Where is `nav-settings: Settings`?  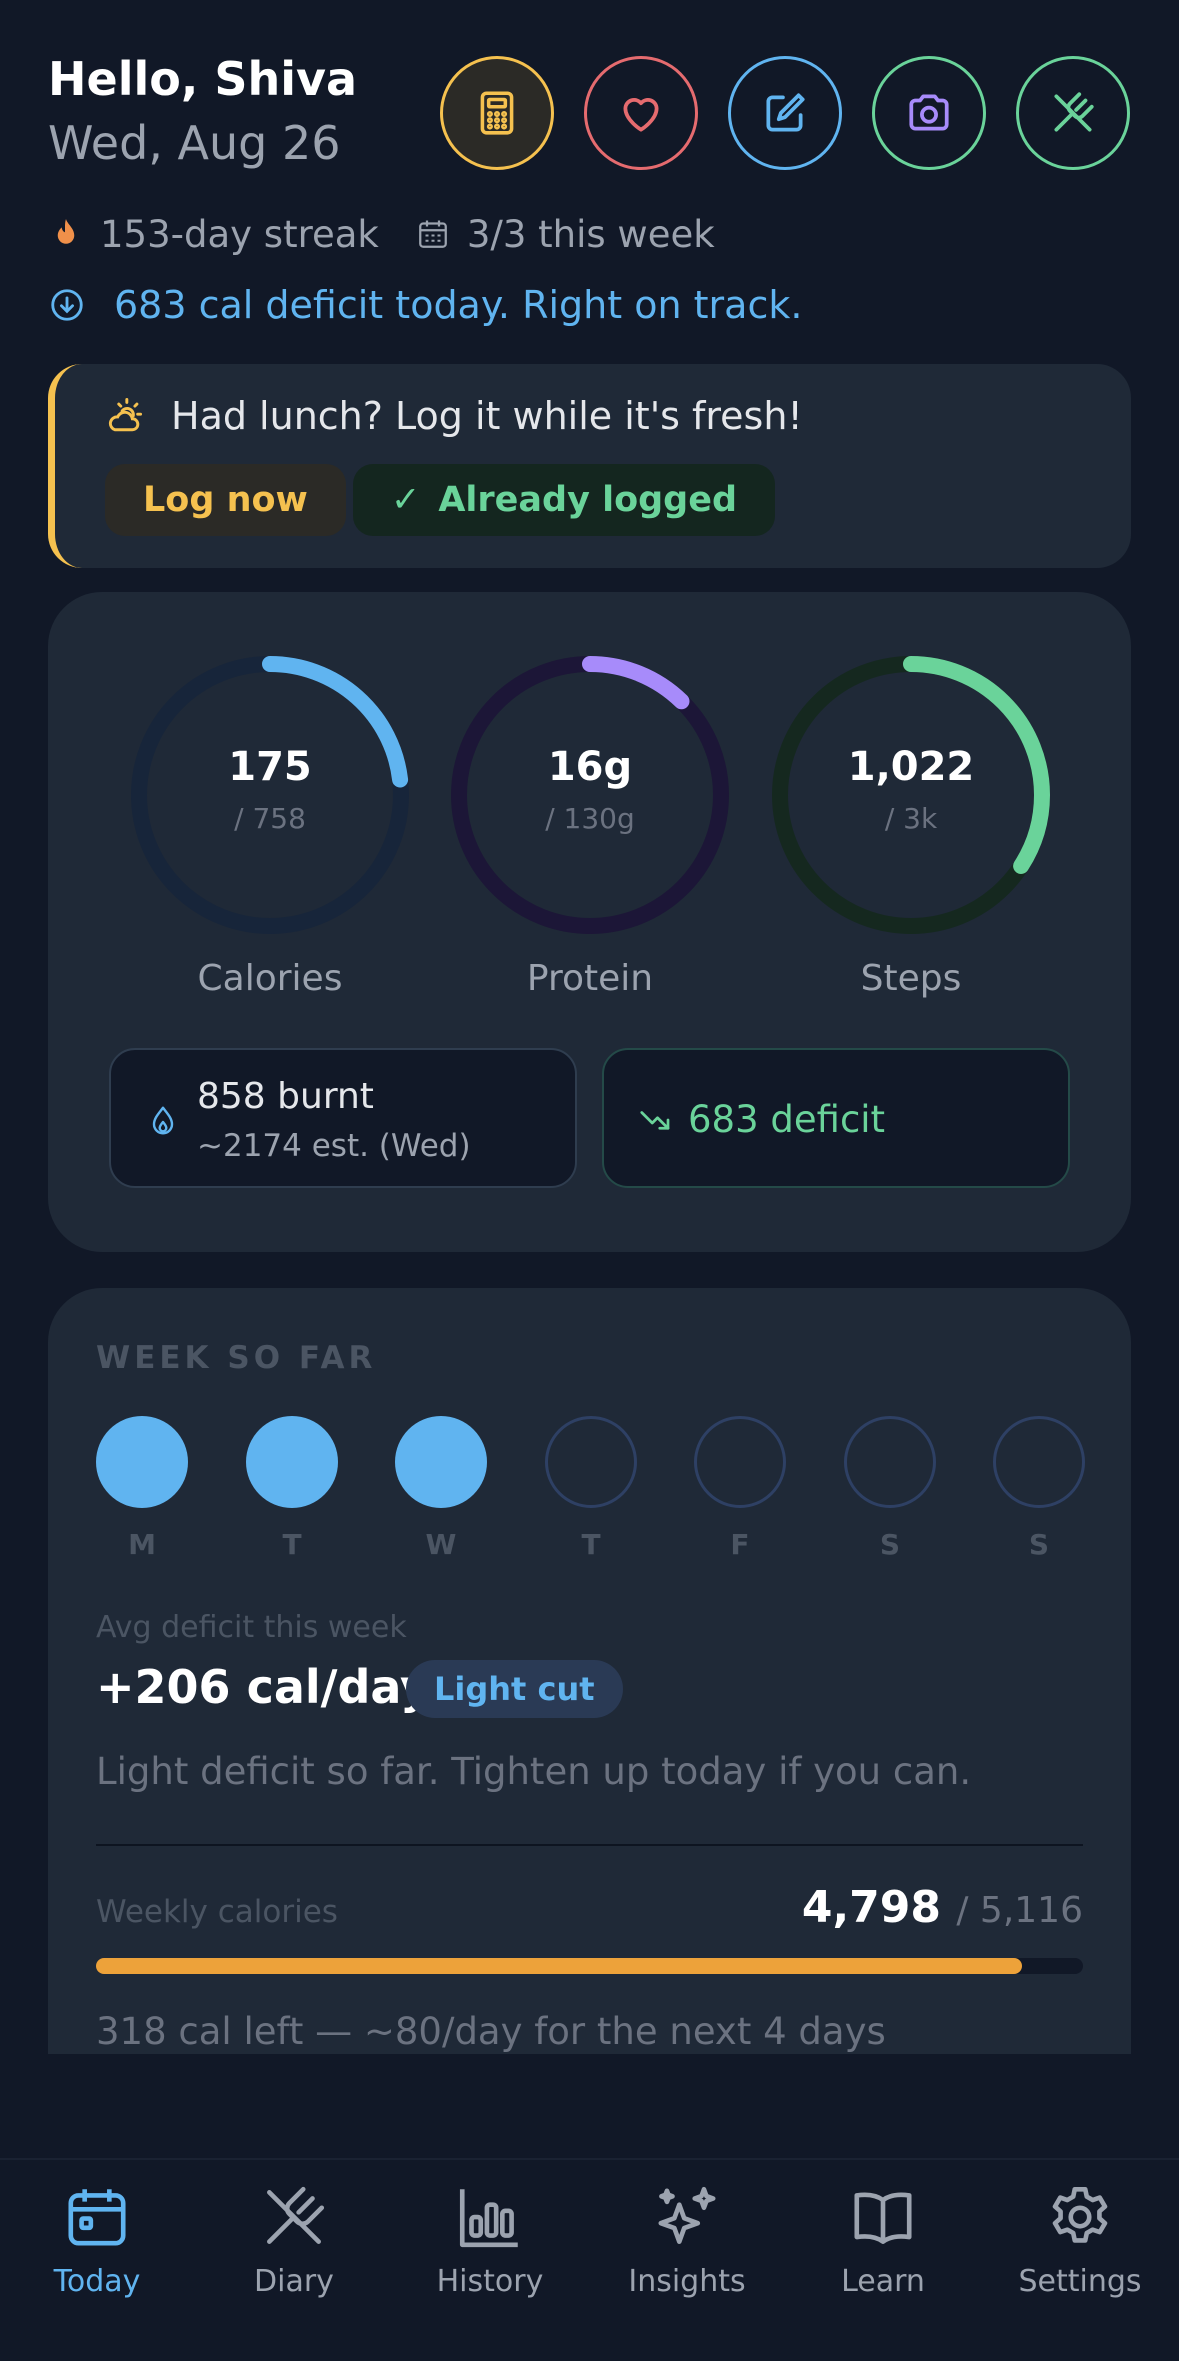
nav-settings: Settings is located at coordinates (1080, 2255).